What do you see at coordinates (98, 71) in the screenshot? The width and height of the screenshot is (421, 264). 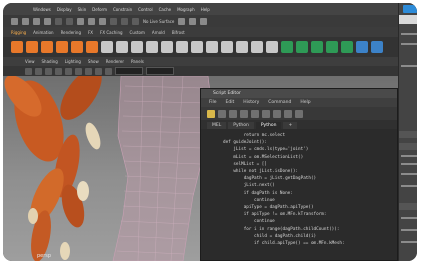 I see `xray-icon` at bounding box center [98, 71].